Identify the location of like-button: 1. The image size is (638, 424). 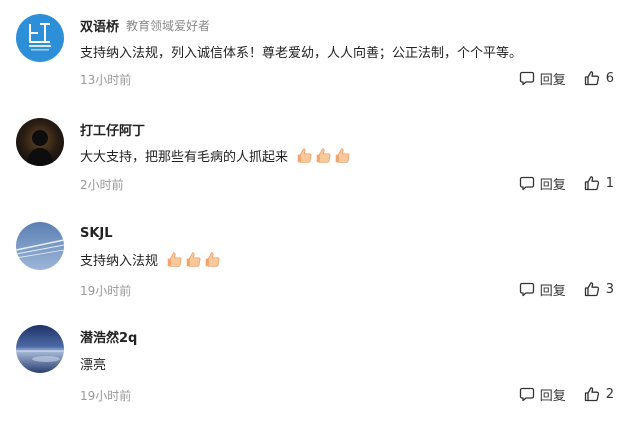
(599, 183).